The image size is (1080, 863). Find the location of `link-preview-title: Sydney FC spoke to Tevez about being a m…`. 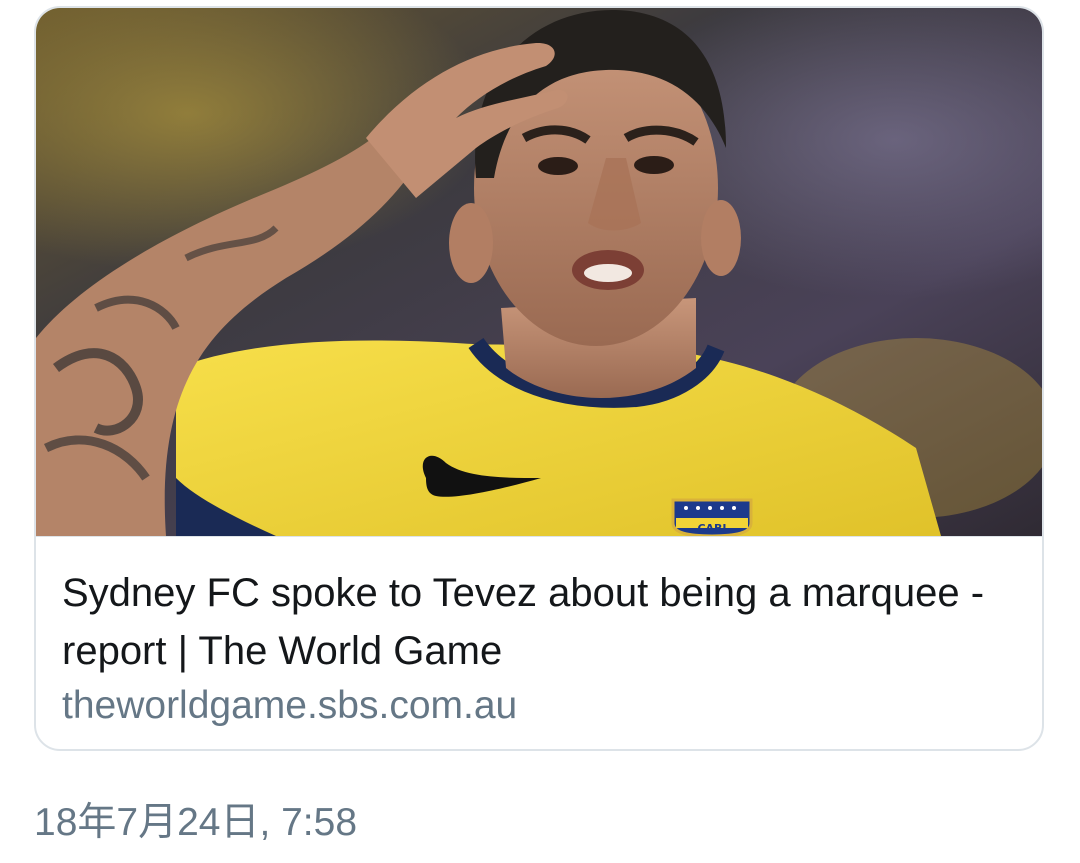

link-preview-title: Sydney FC spoke to Tevez about being a m… is located at coordinates (542, 622).